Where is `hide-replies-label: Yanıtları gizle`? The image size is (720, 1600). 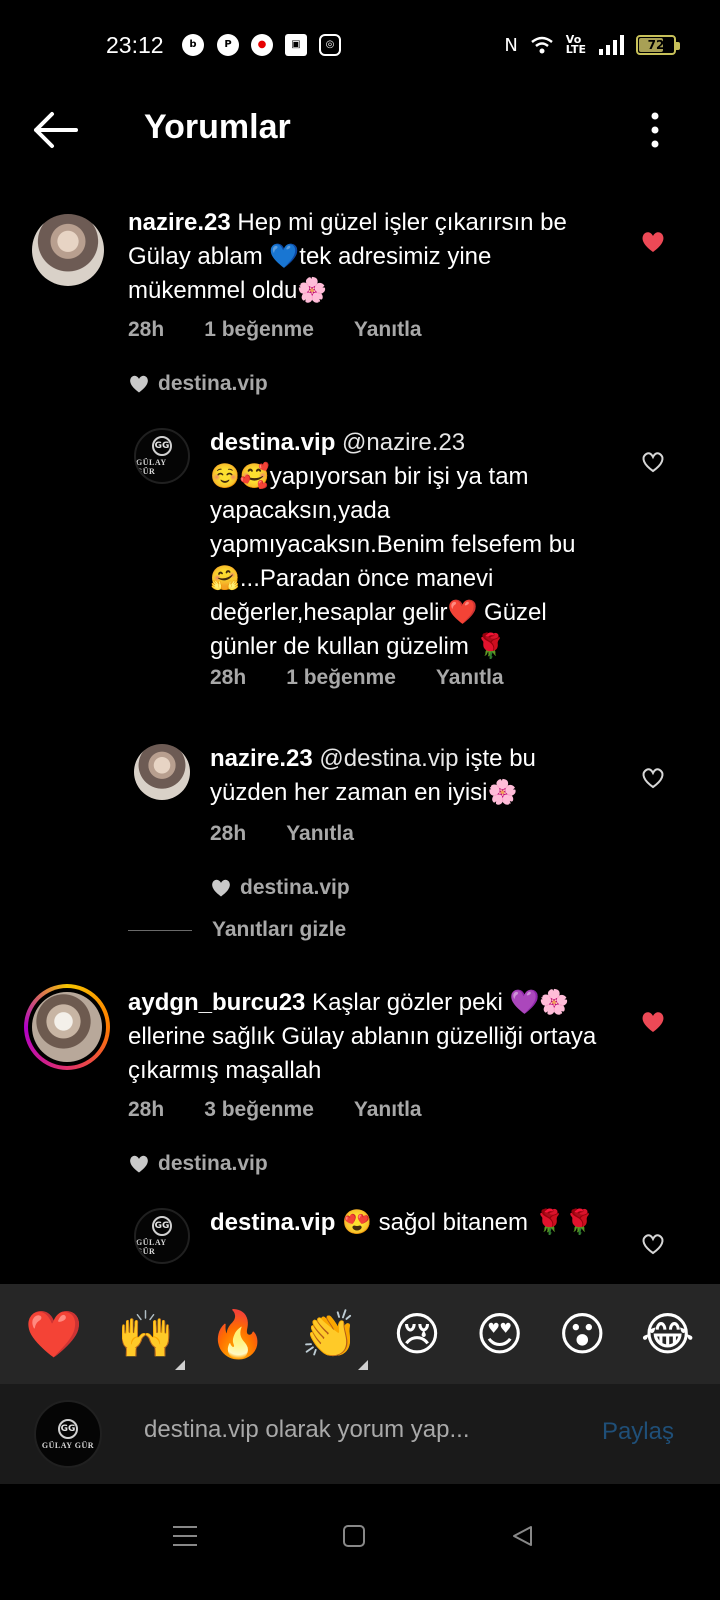
hide-replies-label: Yanıtları gizle is located at coordinates (279, 929).